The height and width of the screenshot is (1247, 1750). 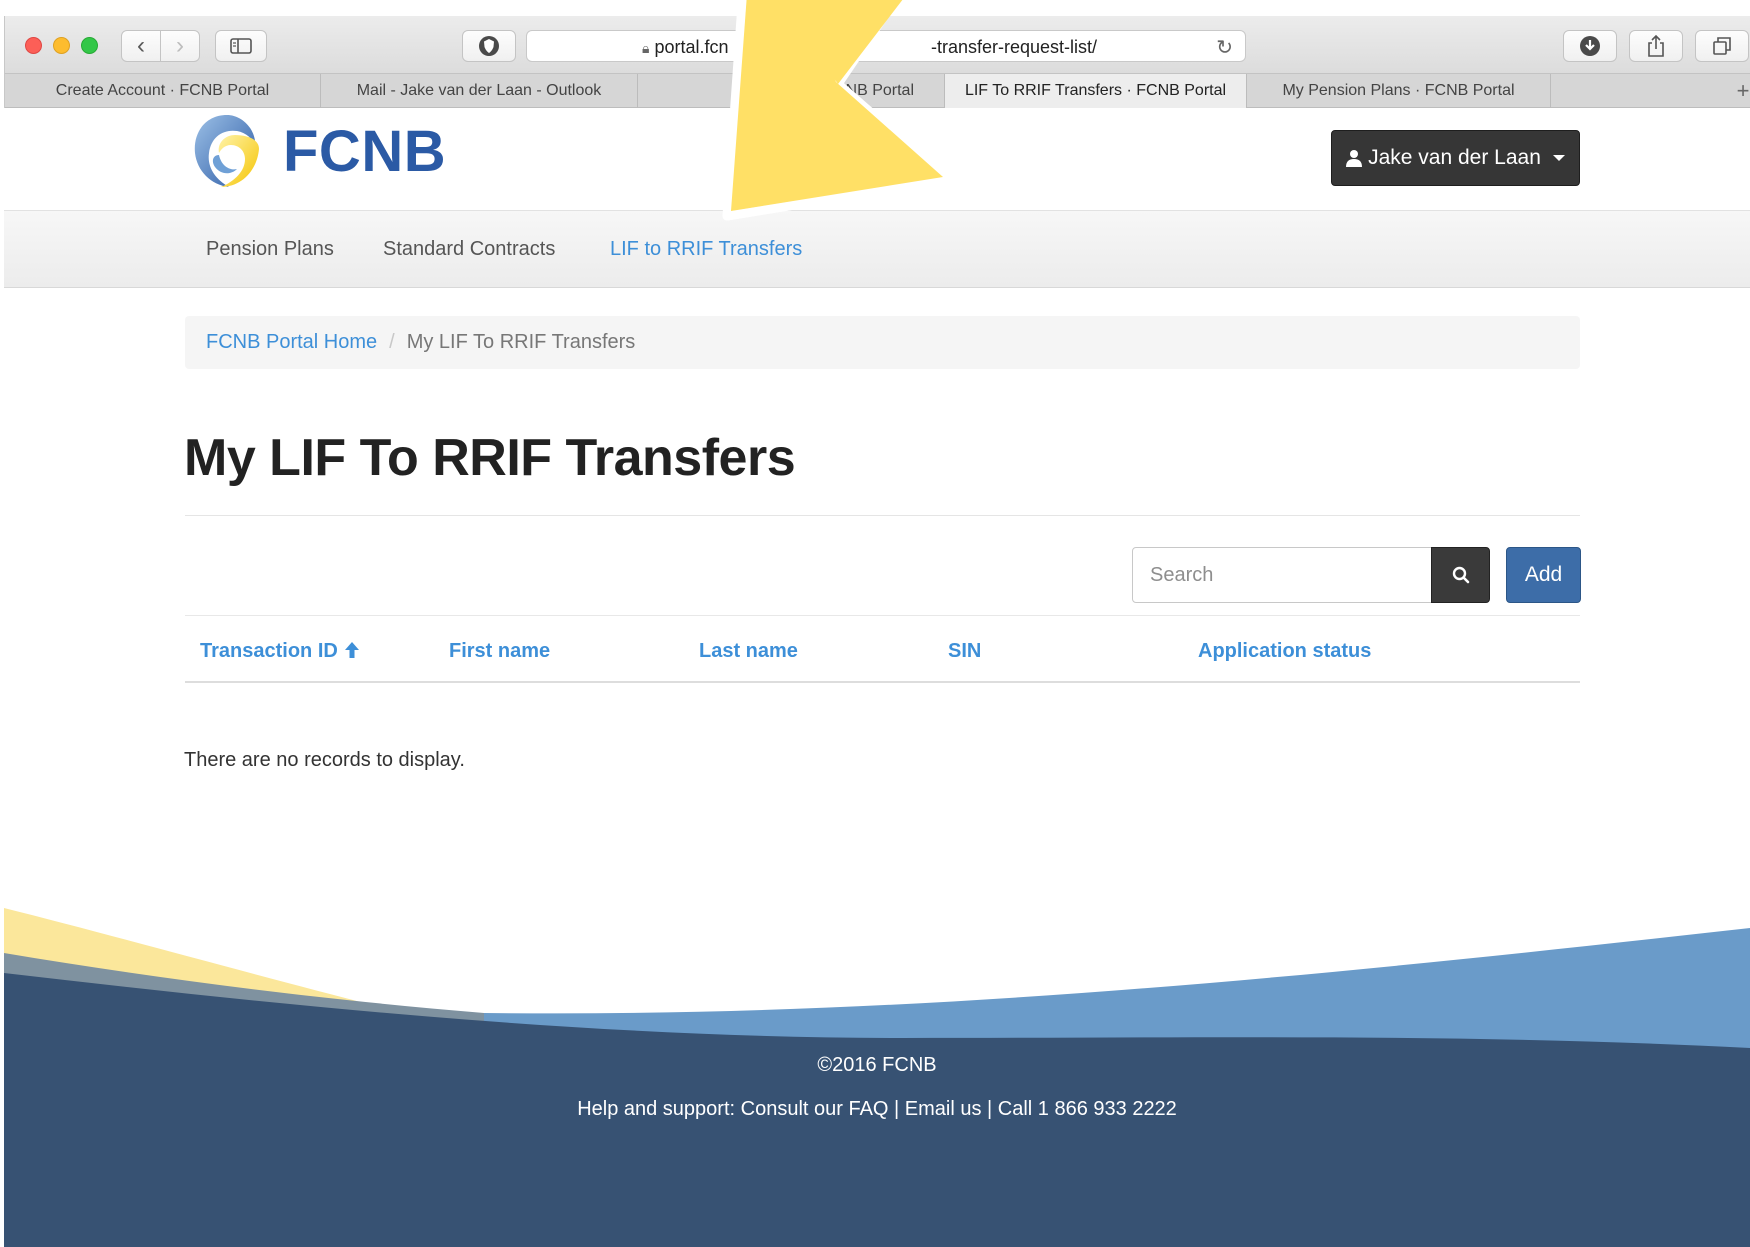 I want to click on forward-icon: ›, so click(x=179, y=46).